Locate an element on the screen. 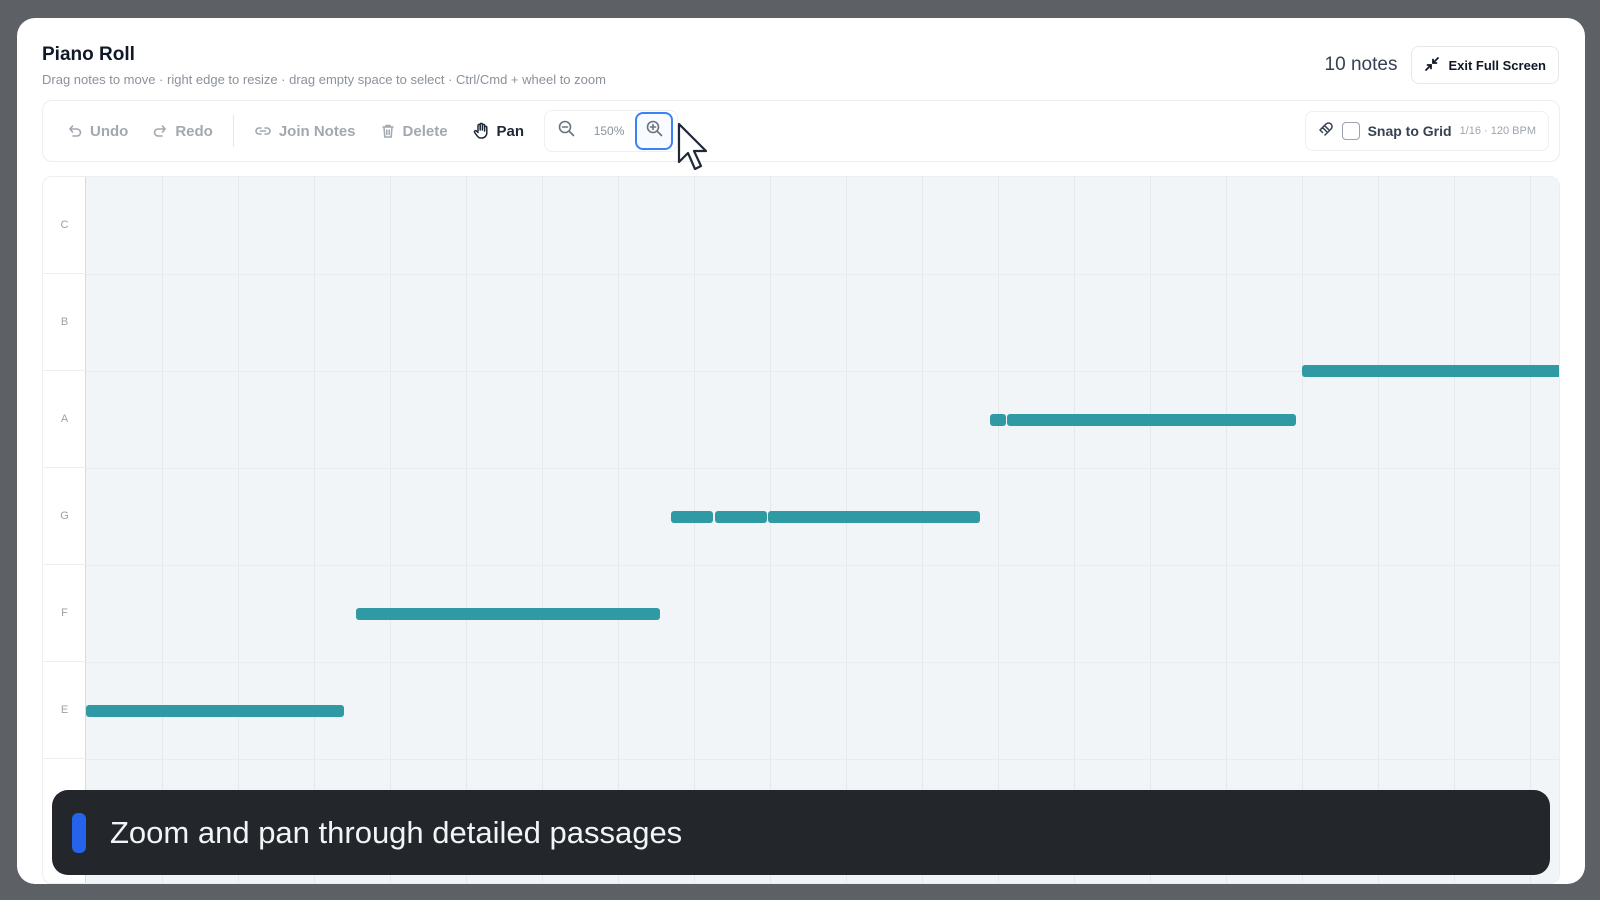 This screenshot has height=900, width=1600. caption-accent is located at coordinates (79, 832).